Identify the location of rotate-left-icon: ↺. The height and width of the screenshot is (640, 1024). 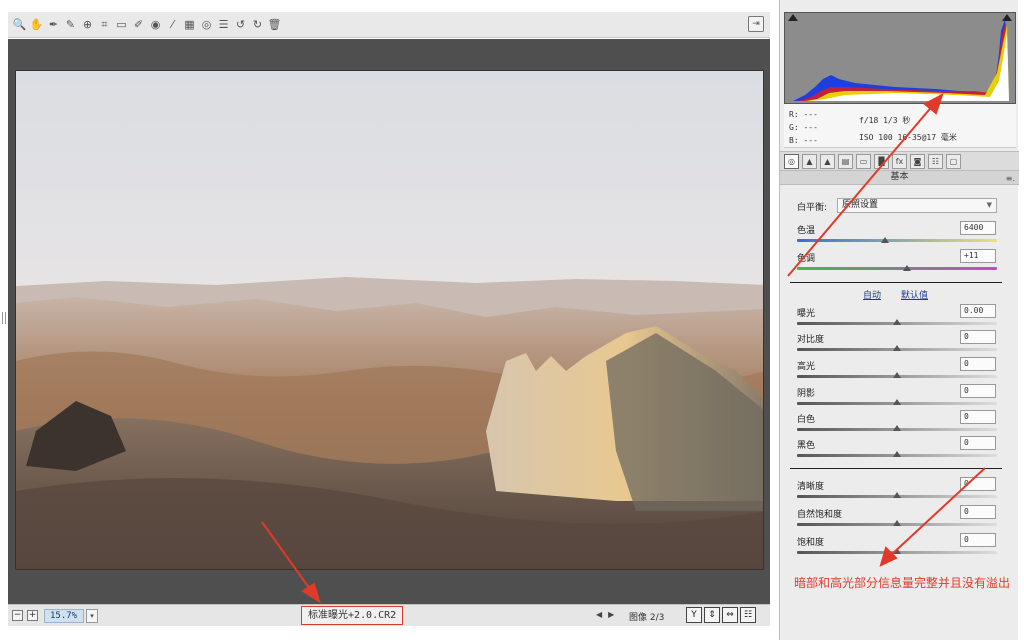
(240, 25).